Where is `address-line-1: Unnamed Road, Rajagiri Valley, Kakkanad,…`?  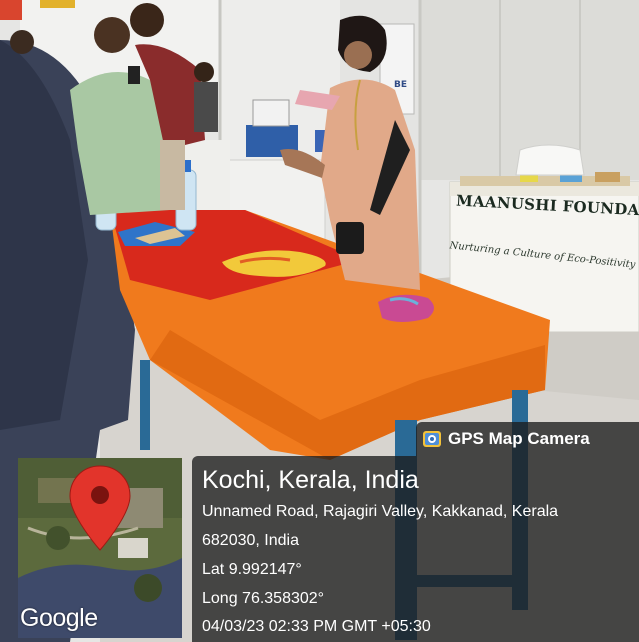
address-line-1: Unnamed Road, Rajagiri Valley, Kakkanad,… is located at coordinates (380, 511).